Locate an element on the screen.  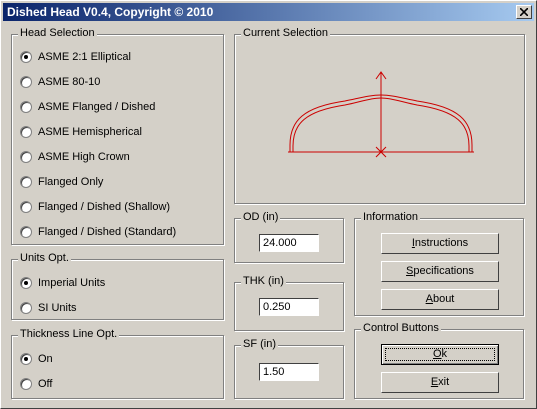
head-type-option: ASME 80-10 is located at coordinates (60, 82).